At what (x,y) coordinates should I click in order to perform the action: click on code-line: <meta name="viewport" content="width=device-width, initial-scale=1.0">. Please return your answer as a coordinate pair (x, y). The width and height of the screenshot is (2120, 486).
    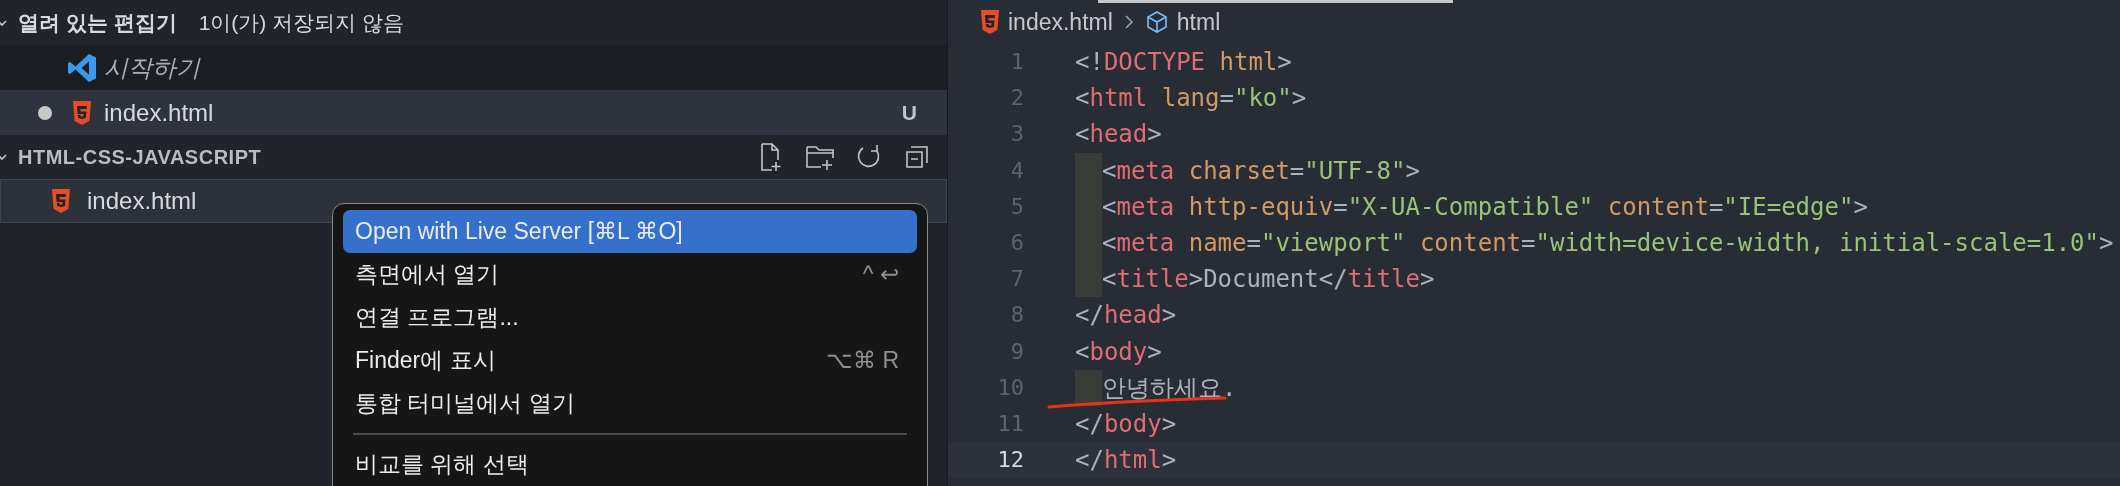
    Looking at the image, I should click on (1608, 243).